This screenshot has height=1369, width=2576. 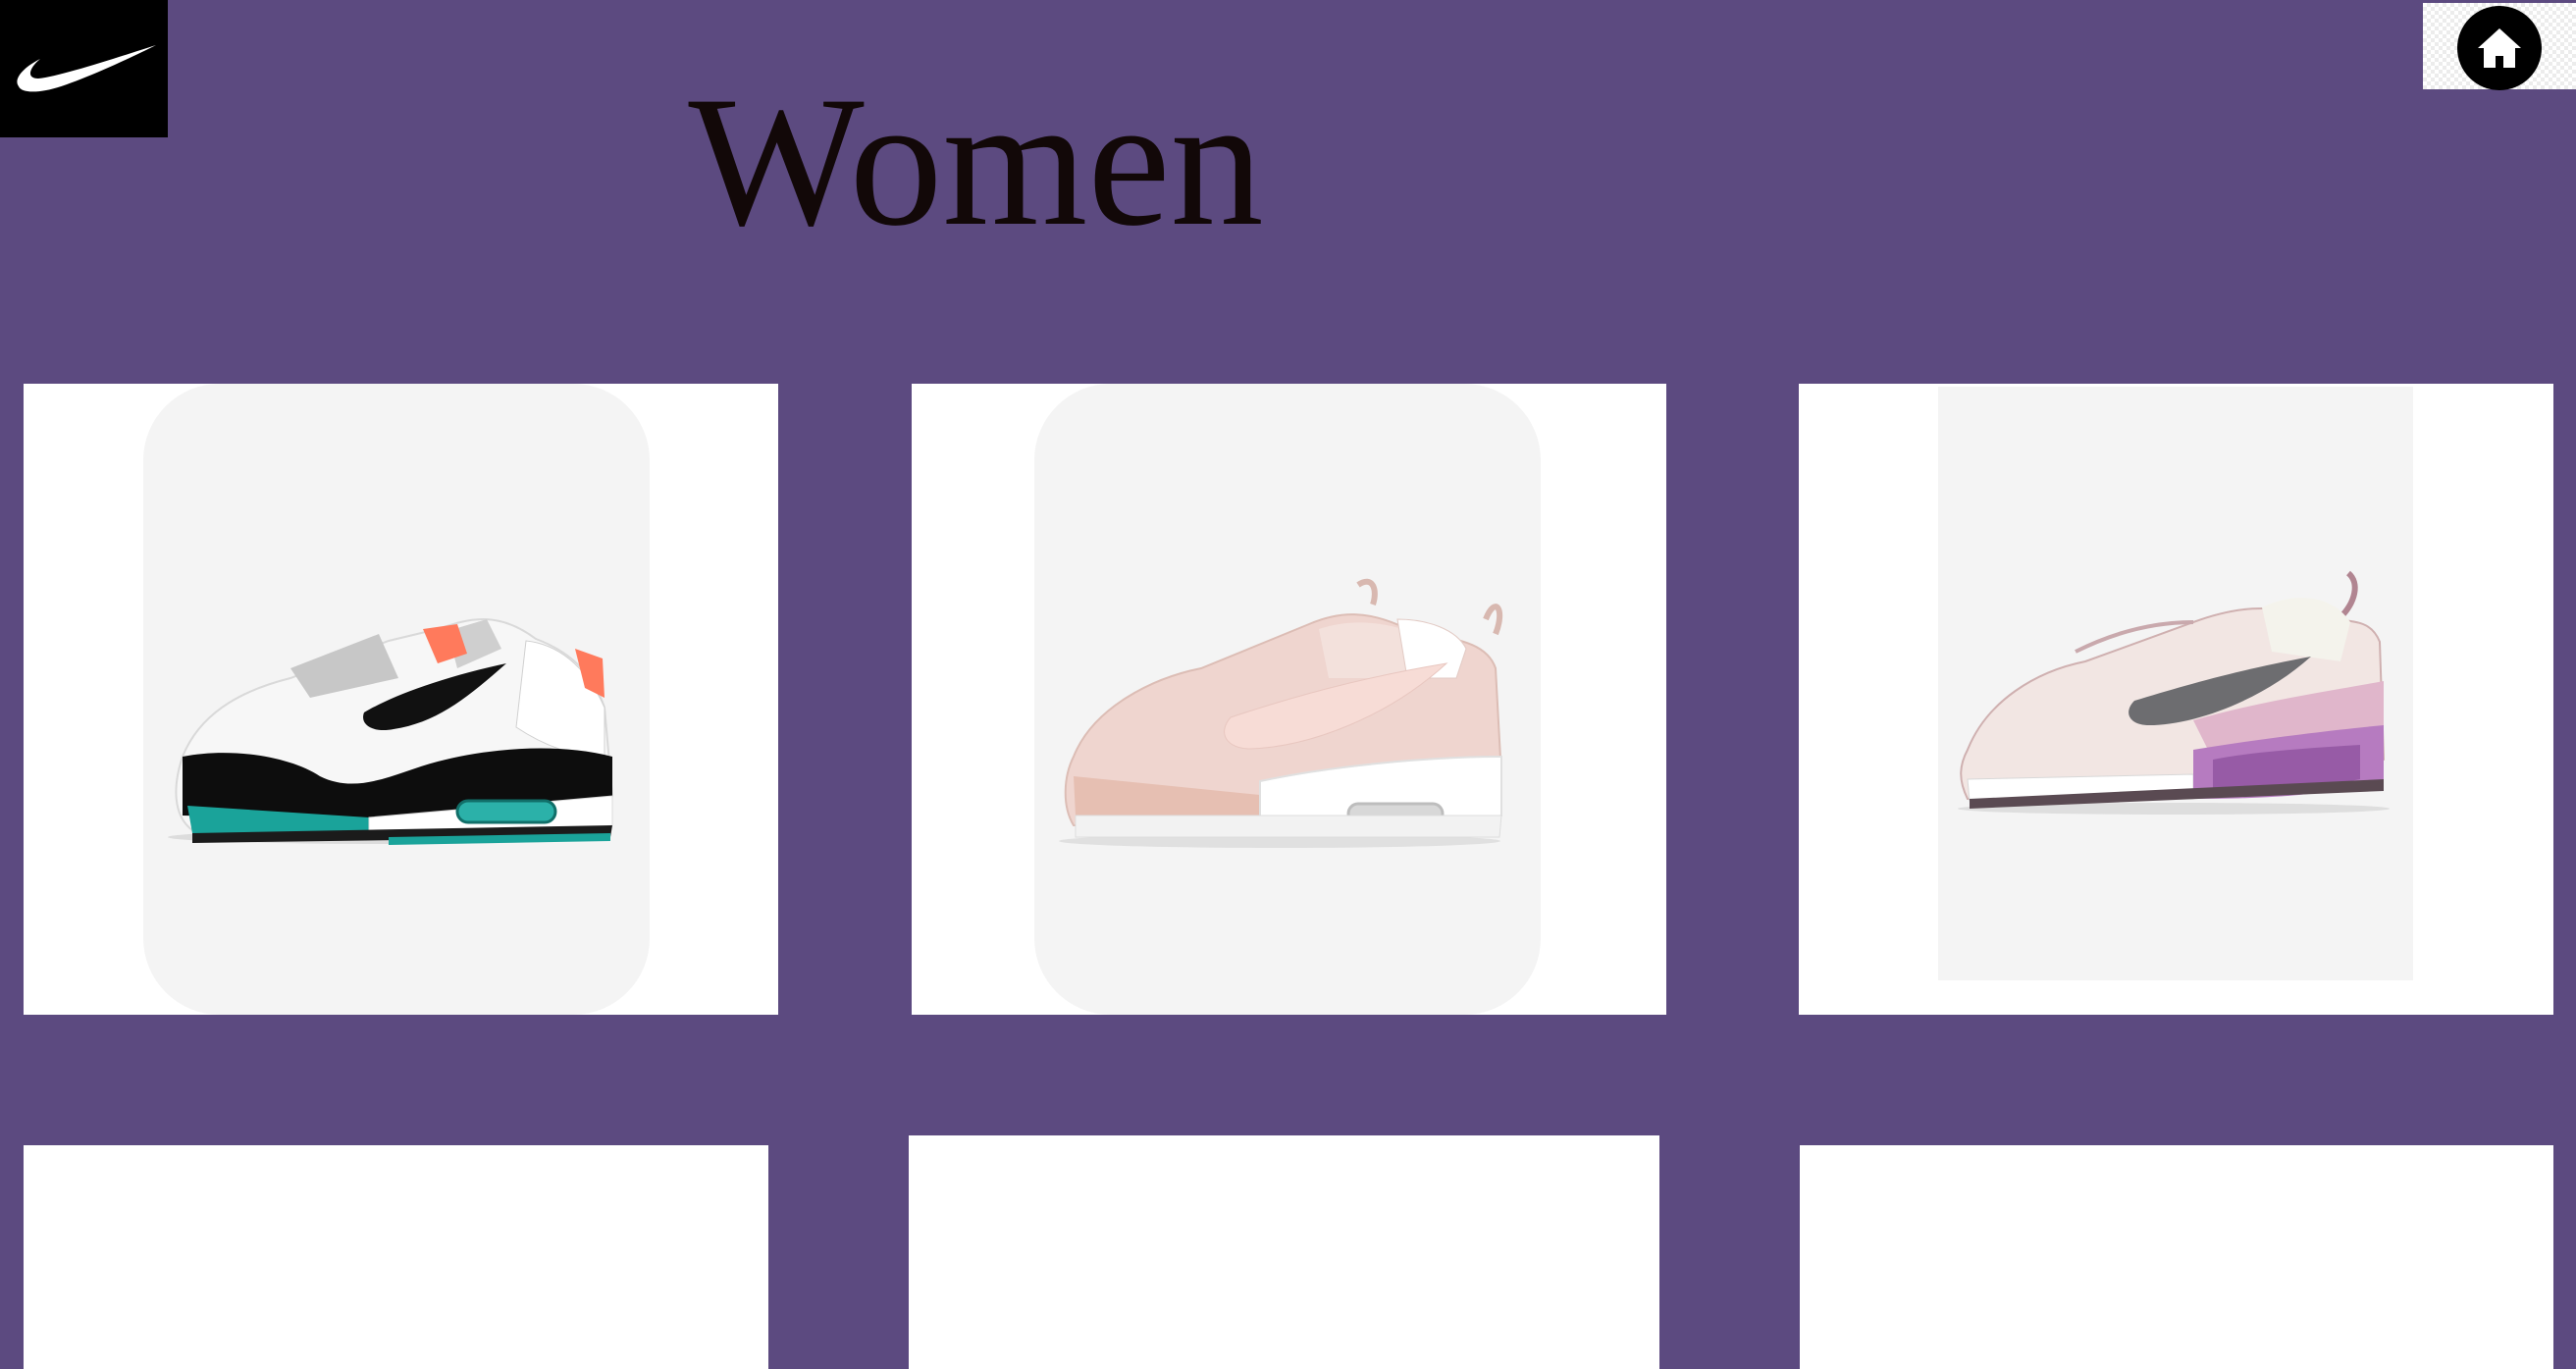 I want to click on home-circle, so click(x=2499, y=48).